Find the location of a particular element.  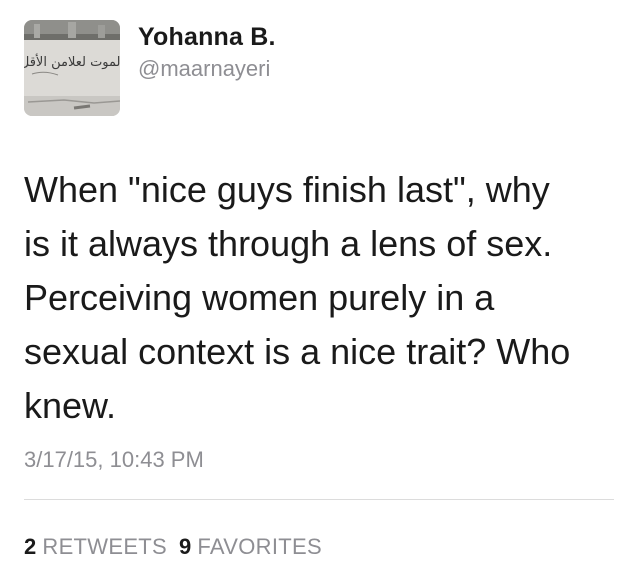

favorites-count: 9 is located at coordinates (185, 546).